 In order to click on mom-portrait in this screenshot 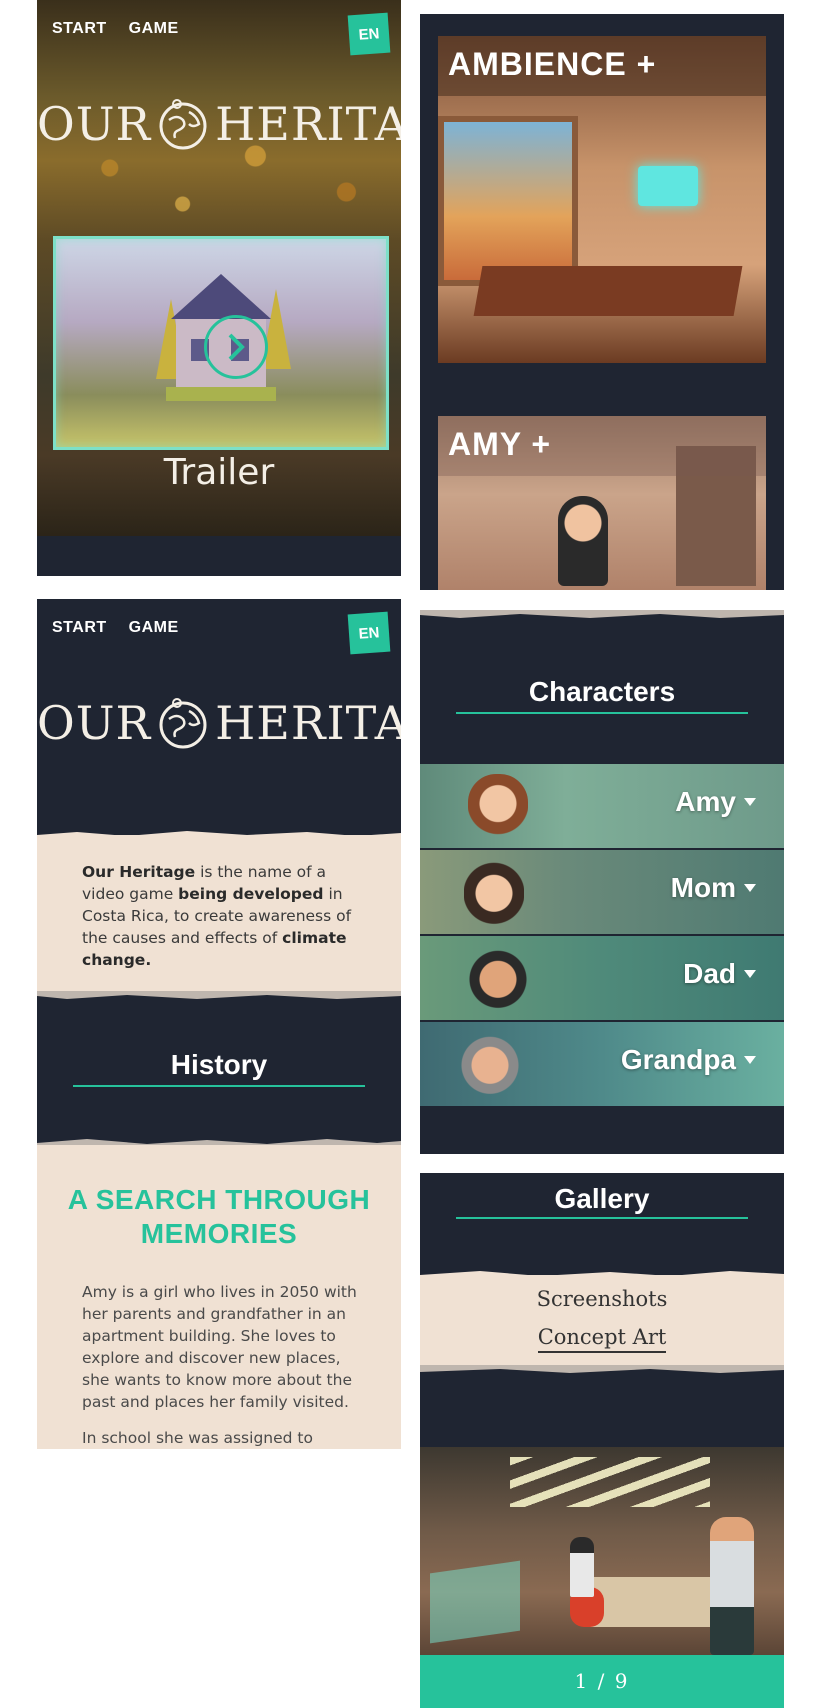, I will do `click(494, 897)`.